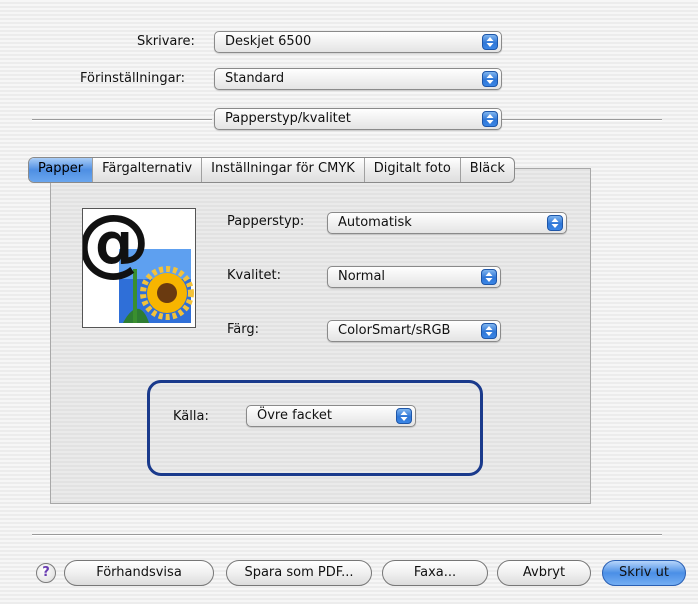 Image resolution: width=698 pixels, height=604 pixels. I want to click on paper-type-popup: Automatisk, so click(447, 223).